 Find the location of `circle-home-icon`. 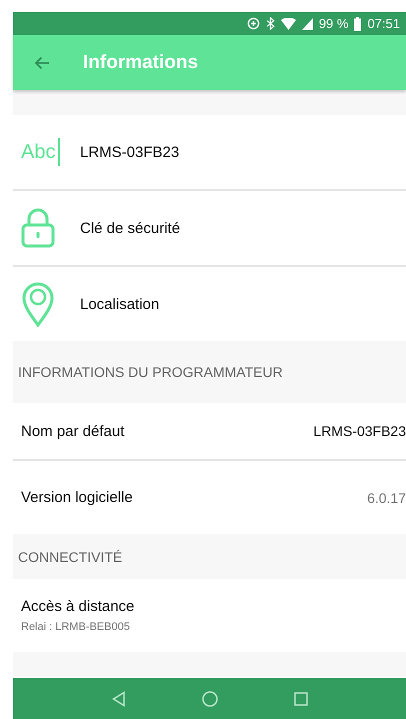

circle-home-icon is located at coordinates (210, 698).